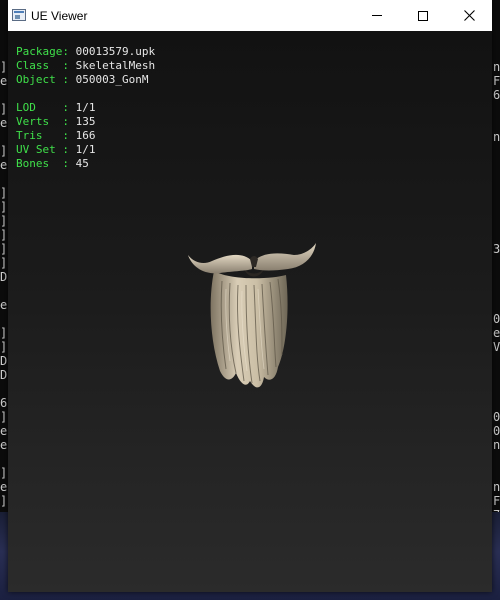 The height and width of the screenshot is (600, 500). I want to click on info-value: 135, so click(85, 121).